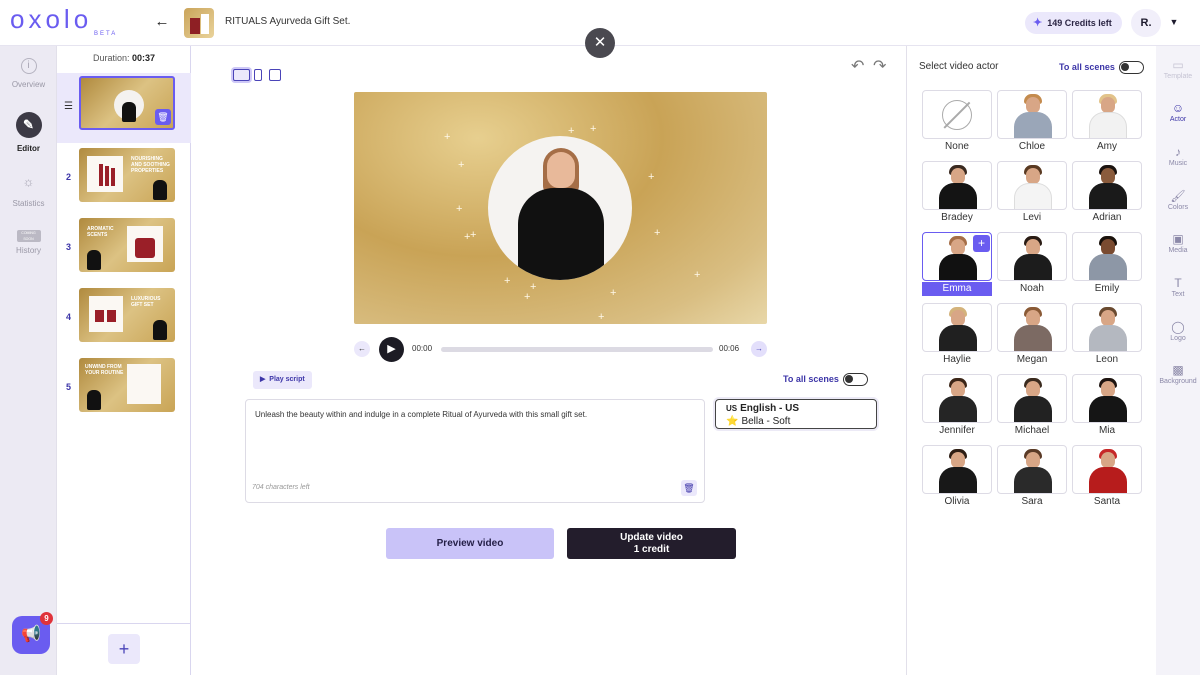 The width and height of the screenshot is (1200, 675). What do you see at coordinates (127, 245) in the screenshot?
I see `scene-thumbnail: AROMATIC SCENTS` at bounding box center [127, 245].